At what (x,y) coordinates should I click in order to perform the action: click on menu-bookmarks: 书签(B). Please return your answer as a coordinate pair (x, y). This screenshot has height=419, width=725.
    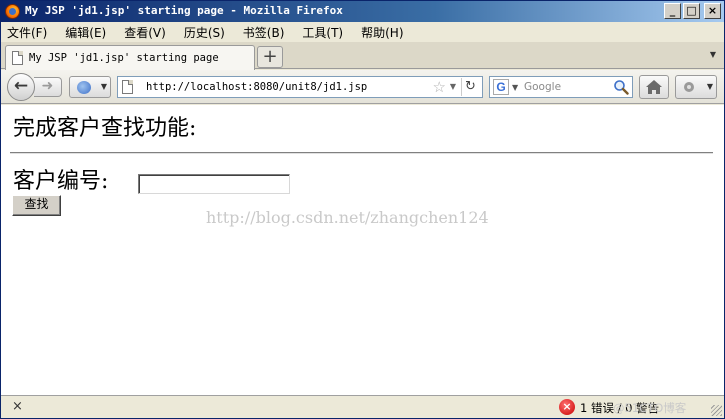
    Looking at the image, I should click on (264, 32).